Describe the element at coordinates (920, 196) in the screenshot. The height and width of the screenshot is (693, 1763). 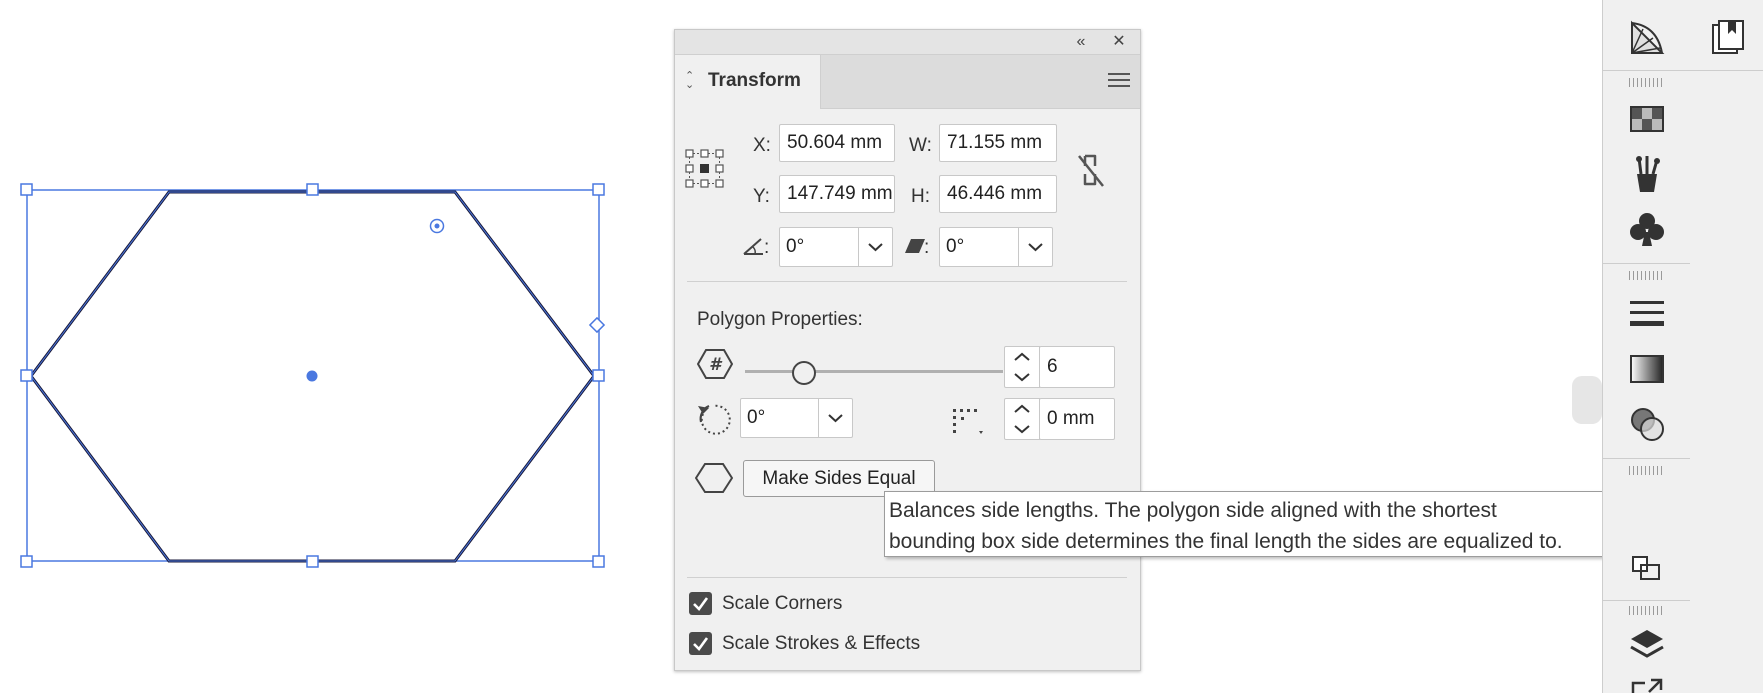
I see `h-label: H:` at that location.